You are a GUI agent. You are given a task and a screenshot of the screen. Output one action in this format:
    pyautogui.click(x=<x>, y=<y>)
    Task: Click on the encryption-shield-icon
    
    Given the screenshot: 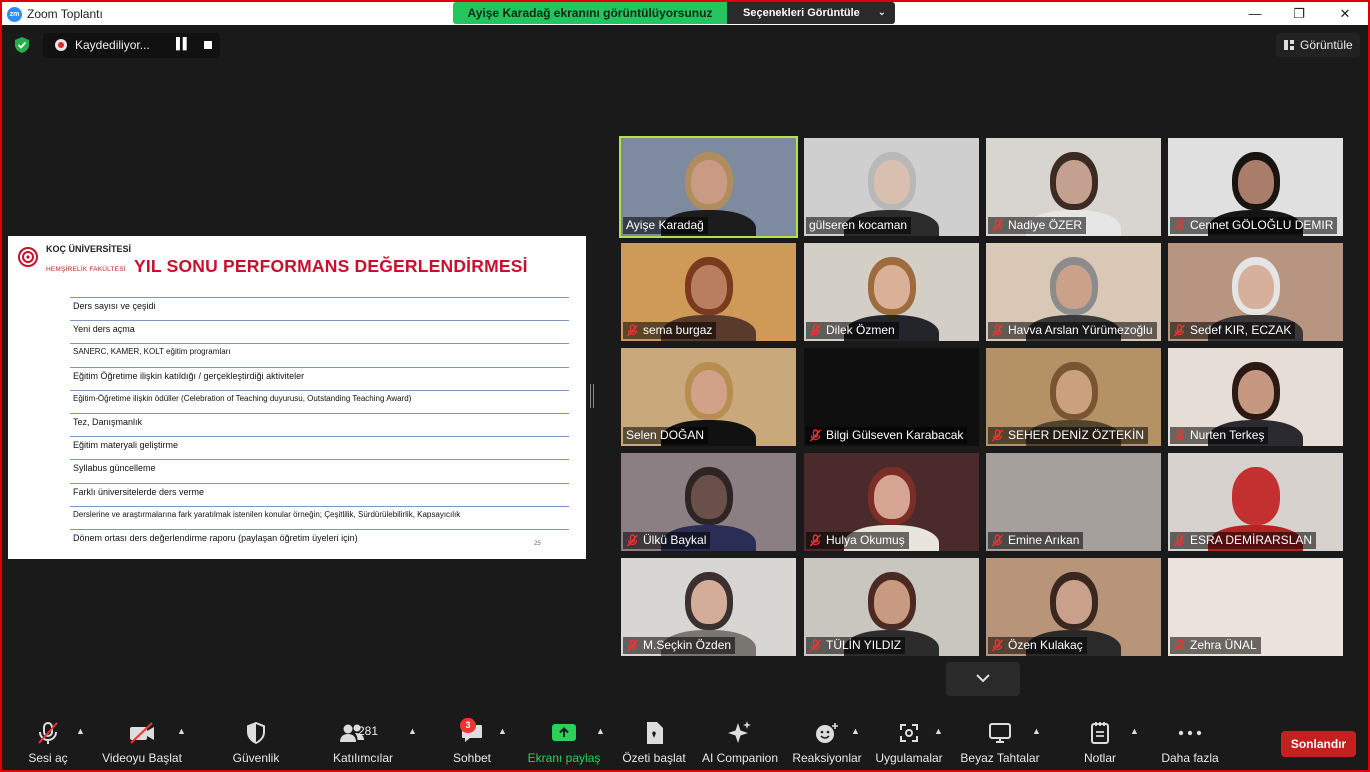 What is the action you would take?
    pyautogui.click(x=22, y=45)
    